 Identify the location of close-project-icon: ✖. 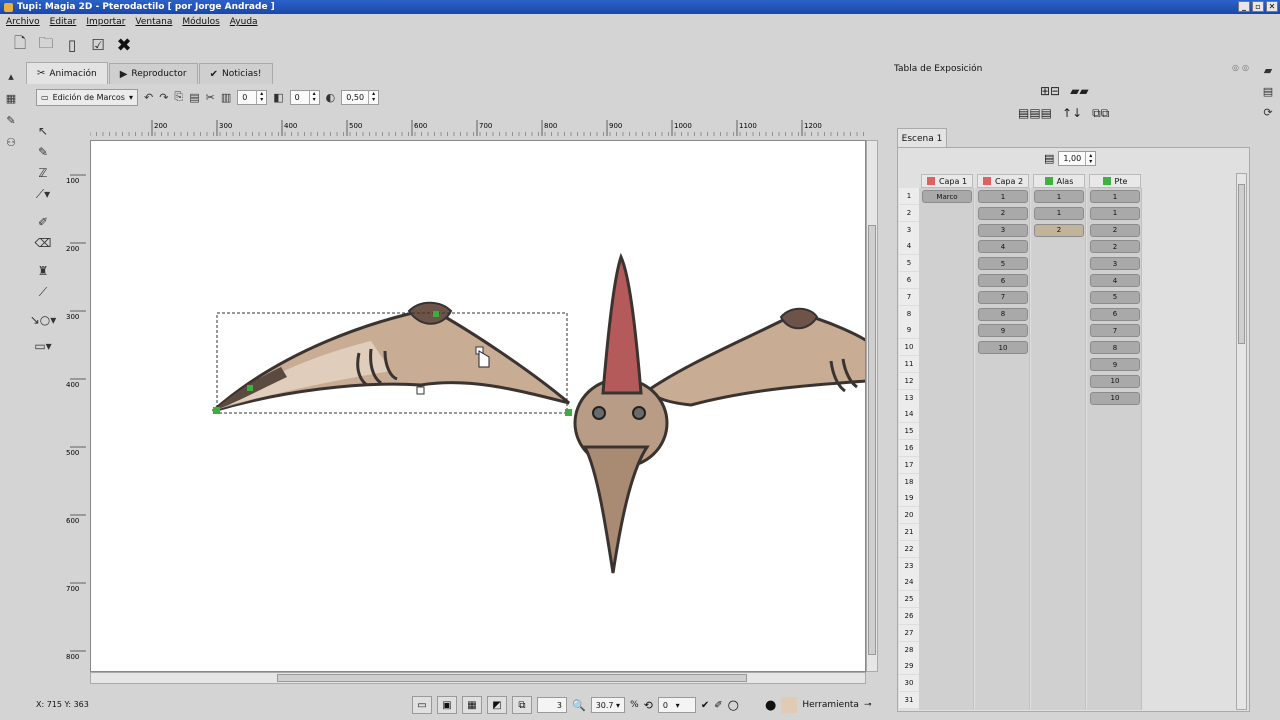
(124, 45).